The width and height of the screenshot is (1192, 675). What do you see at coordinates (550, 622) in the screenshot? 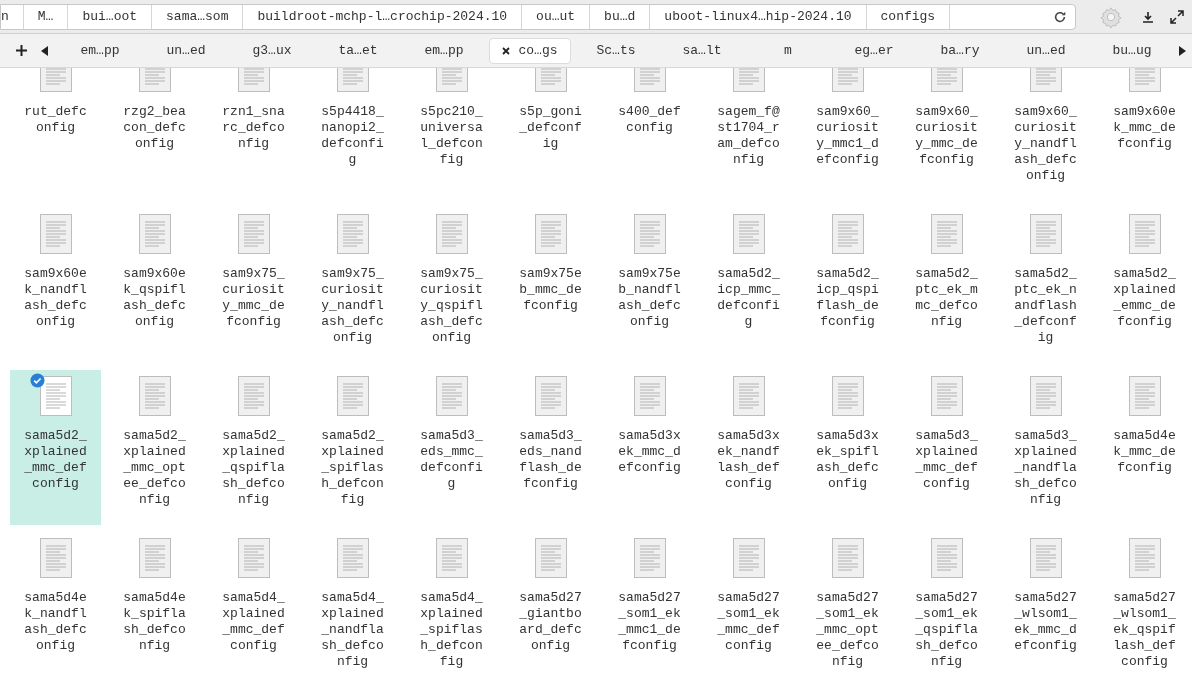
I see `file-name: sama5d27_giantboard_defconfig` at bounding box center [550, 622].